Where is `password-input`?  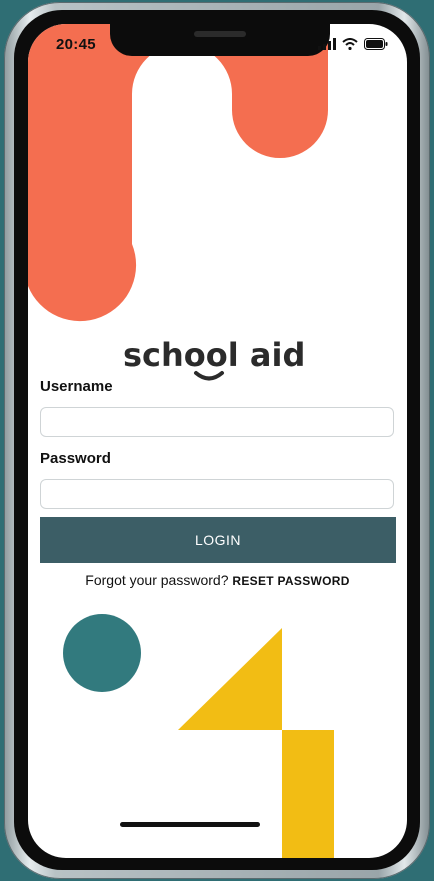 password-input is located at coordinates (217, 494).